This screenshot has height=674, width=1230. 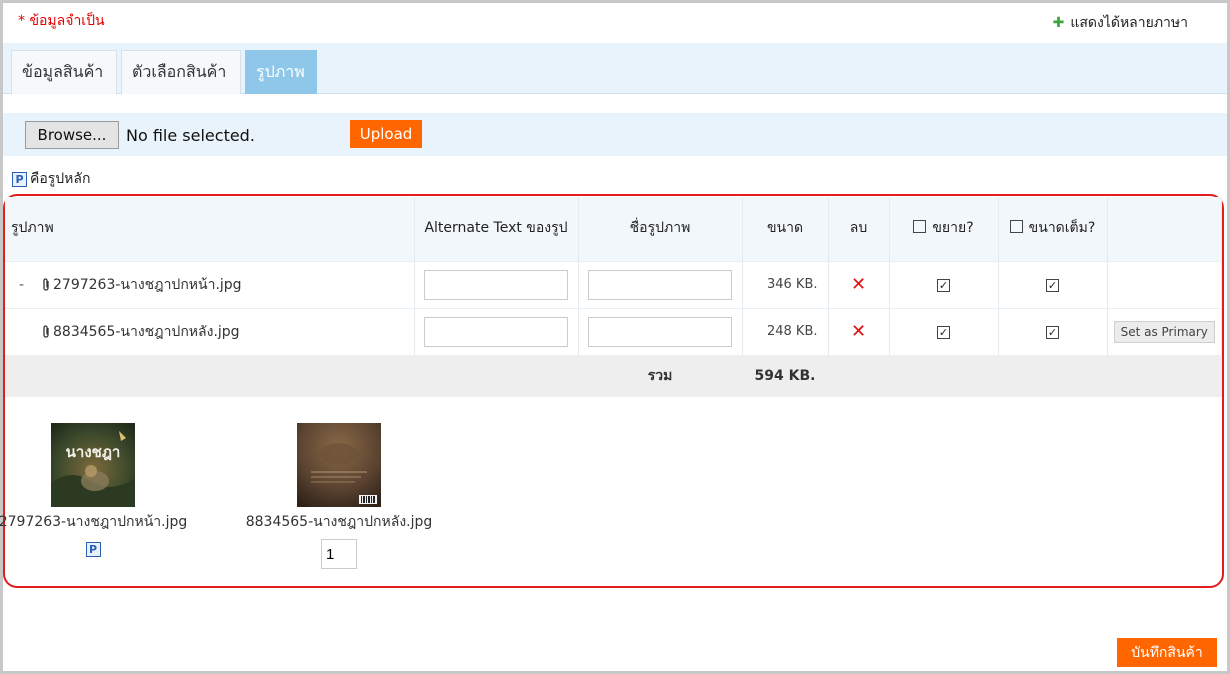 I want to click on total-row: รวม 594 KB., so click(x=613, y=376).